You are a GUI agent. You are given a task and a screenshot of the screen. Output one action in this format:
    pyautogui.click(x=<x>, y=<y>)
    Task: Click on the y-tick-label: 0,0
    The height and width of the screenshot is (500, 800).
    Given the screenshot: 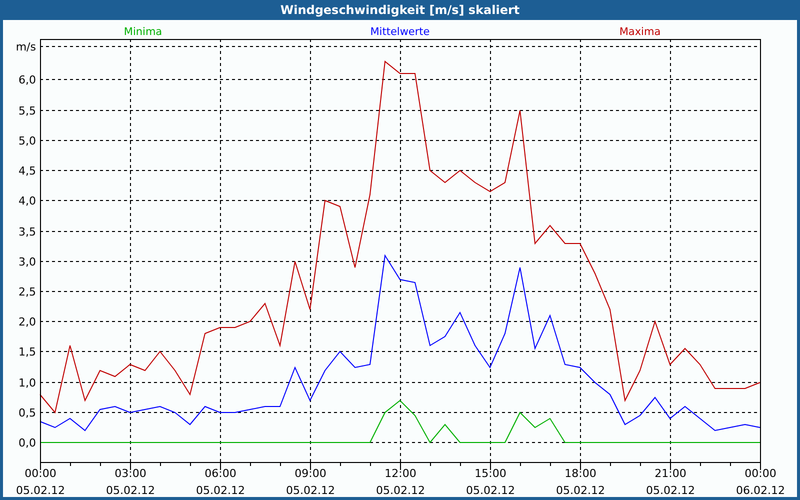 What is the action you would take?
    pyautogui.click(x=27, y=443)
    